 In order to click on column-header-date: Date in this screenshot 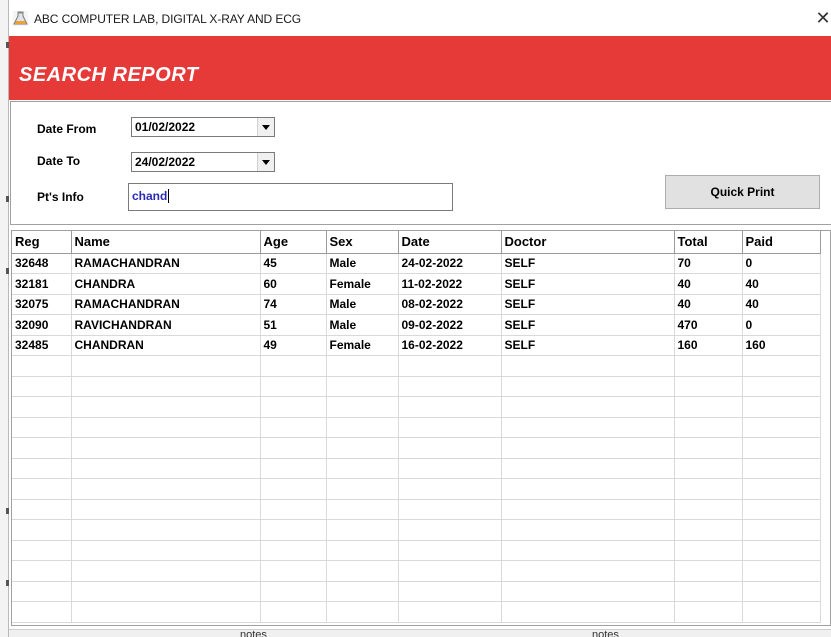, I will do `click(449, 242)`.